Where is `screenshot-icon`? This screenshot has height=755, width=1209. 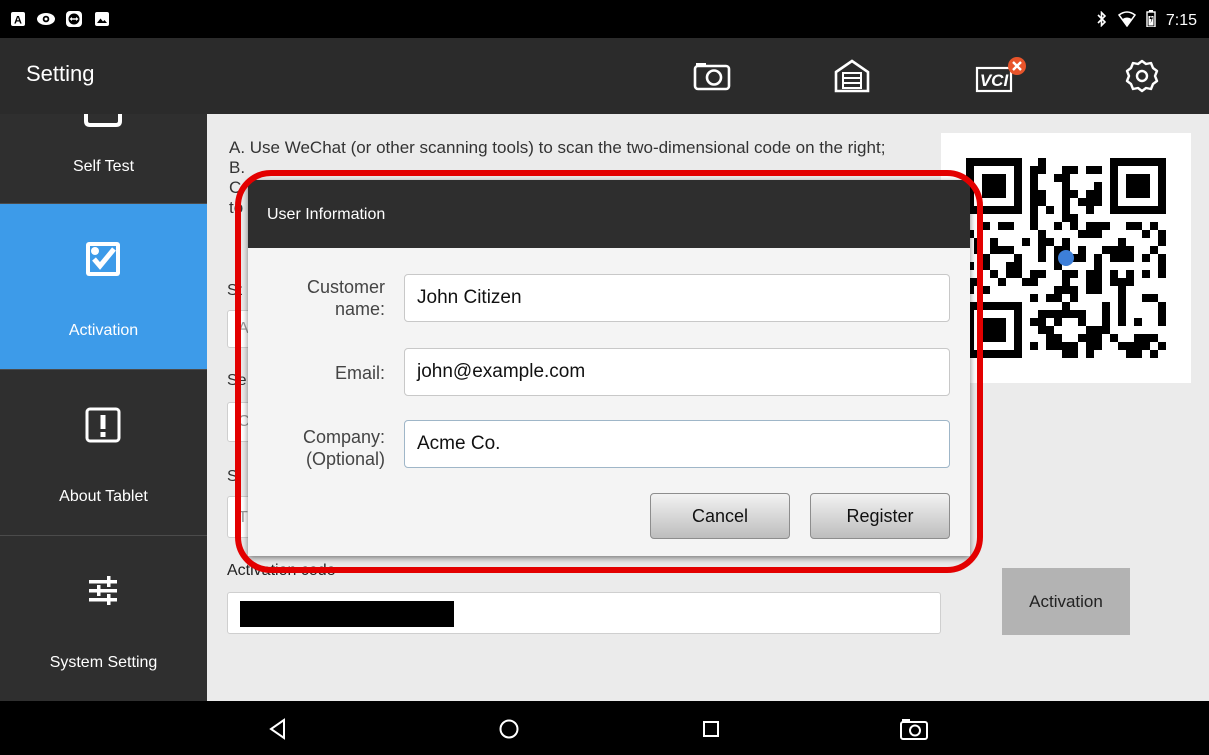
screenshot-icon is located at coordinates (914, 729).